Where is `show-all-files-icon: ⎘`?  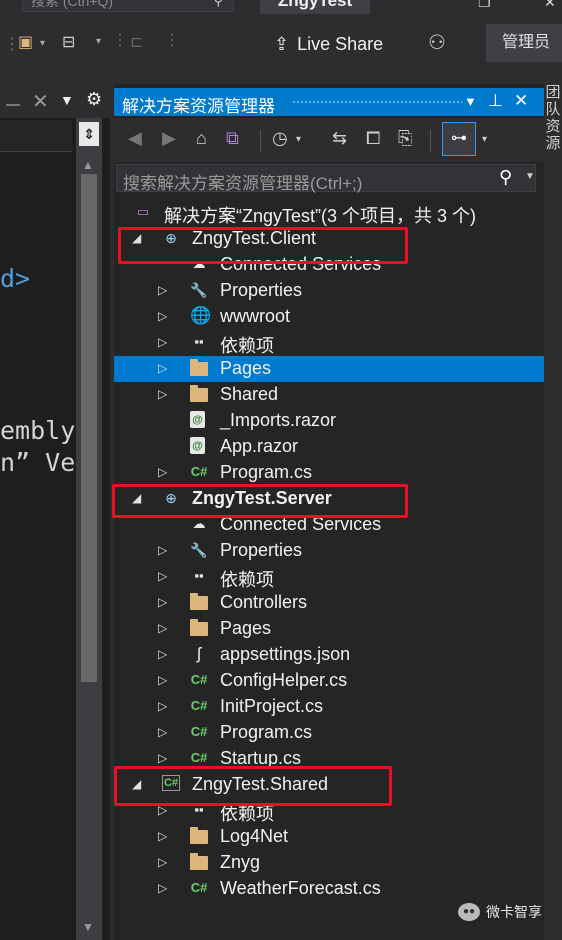
show-all-files-icon: ⎘ is located at coordinates (405, 138).